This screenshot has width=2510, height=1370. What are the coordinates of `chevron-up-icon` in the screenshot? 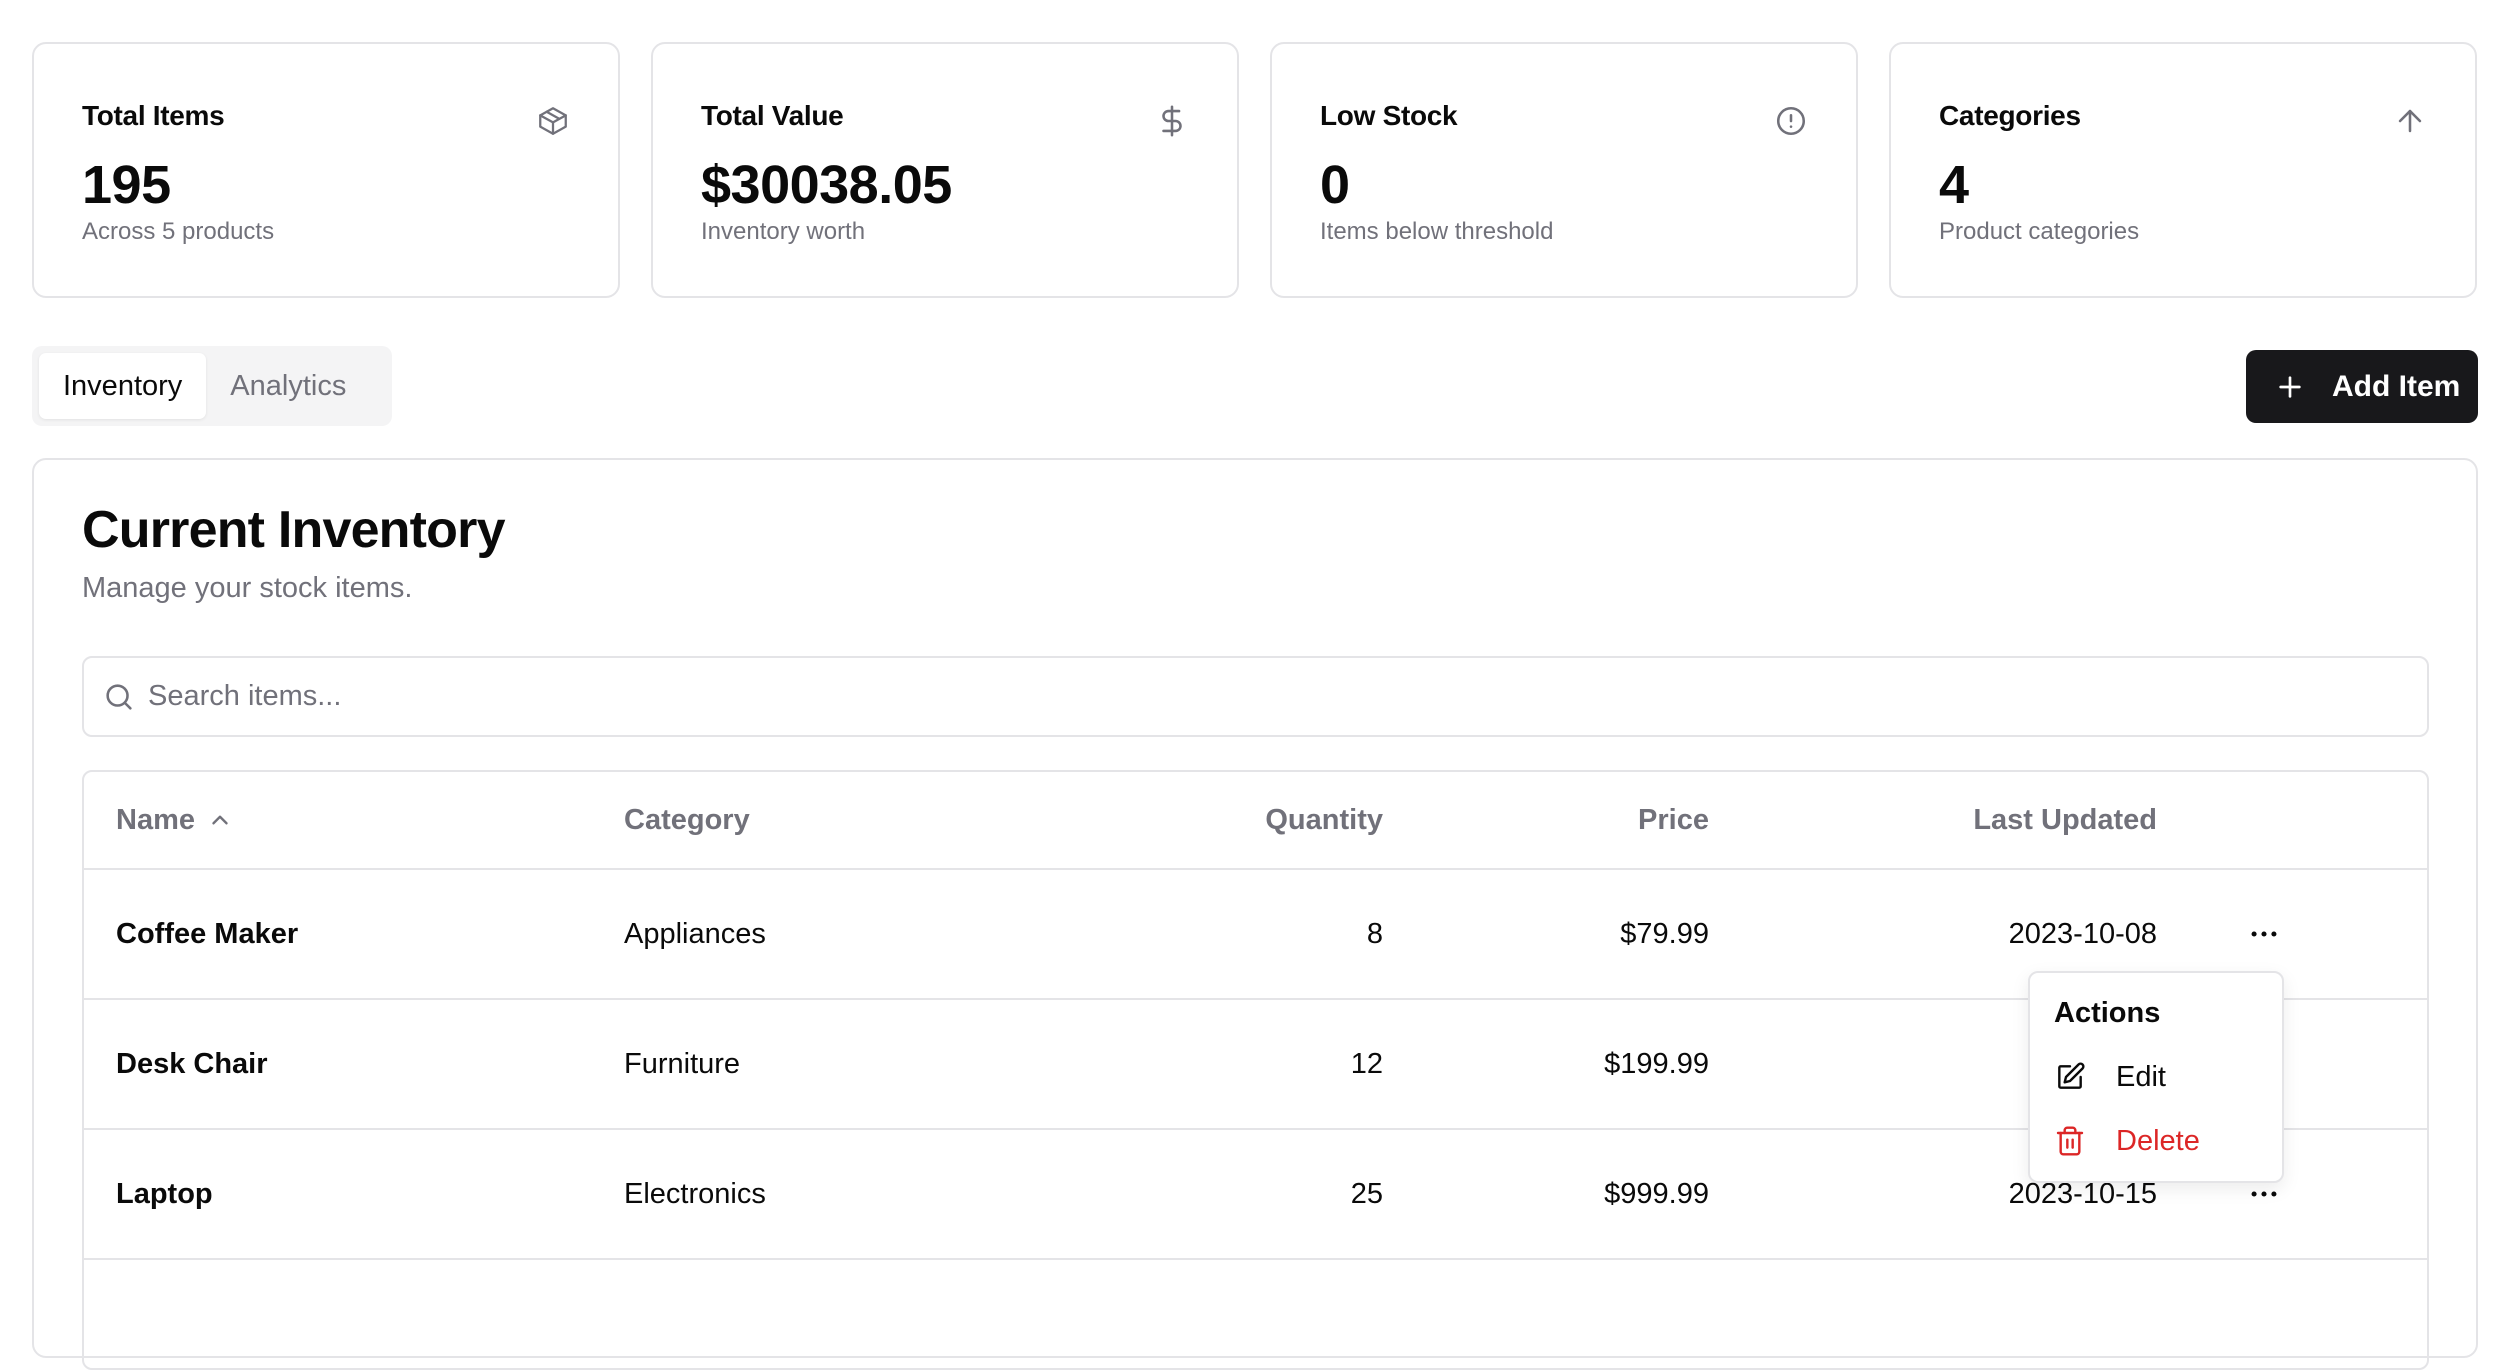 It's located at (220, 820).